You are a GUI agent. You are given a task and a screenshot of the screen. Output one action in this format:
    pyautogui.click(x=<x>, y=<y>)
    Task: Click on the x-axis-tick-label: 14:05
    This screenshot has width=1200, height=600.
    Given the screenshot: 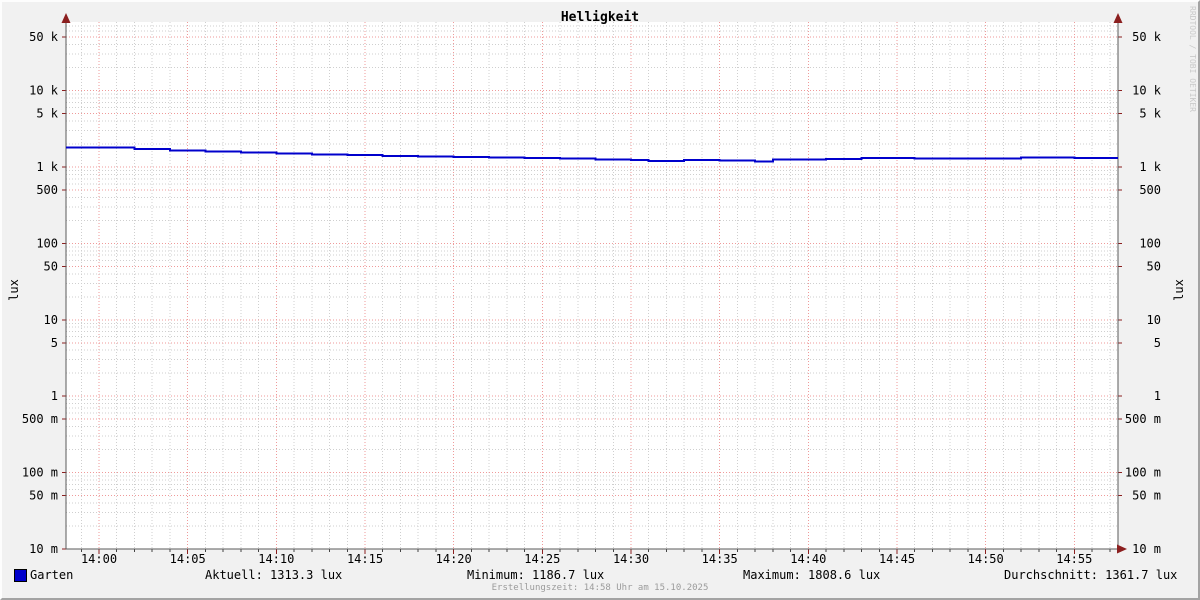 What is the action you would take?
    pyautogui.click(x=188, y=559)
    